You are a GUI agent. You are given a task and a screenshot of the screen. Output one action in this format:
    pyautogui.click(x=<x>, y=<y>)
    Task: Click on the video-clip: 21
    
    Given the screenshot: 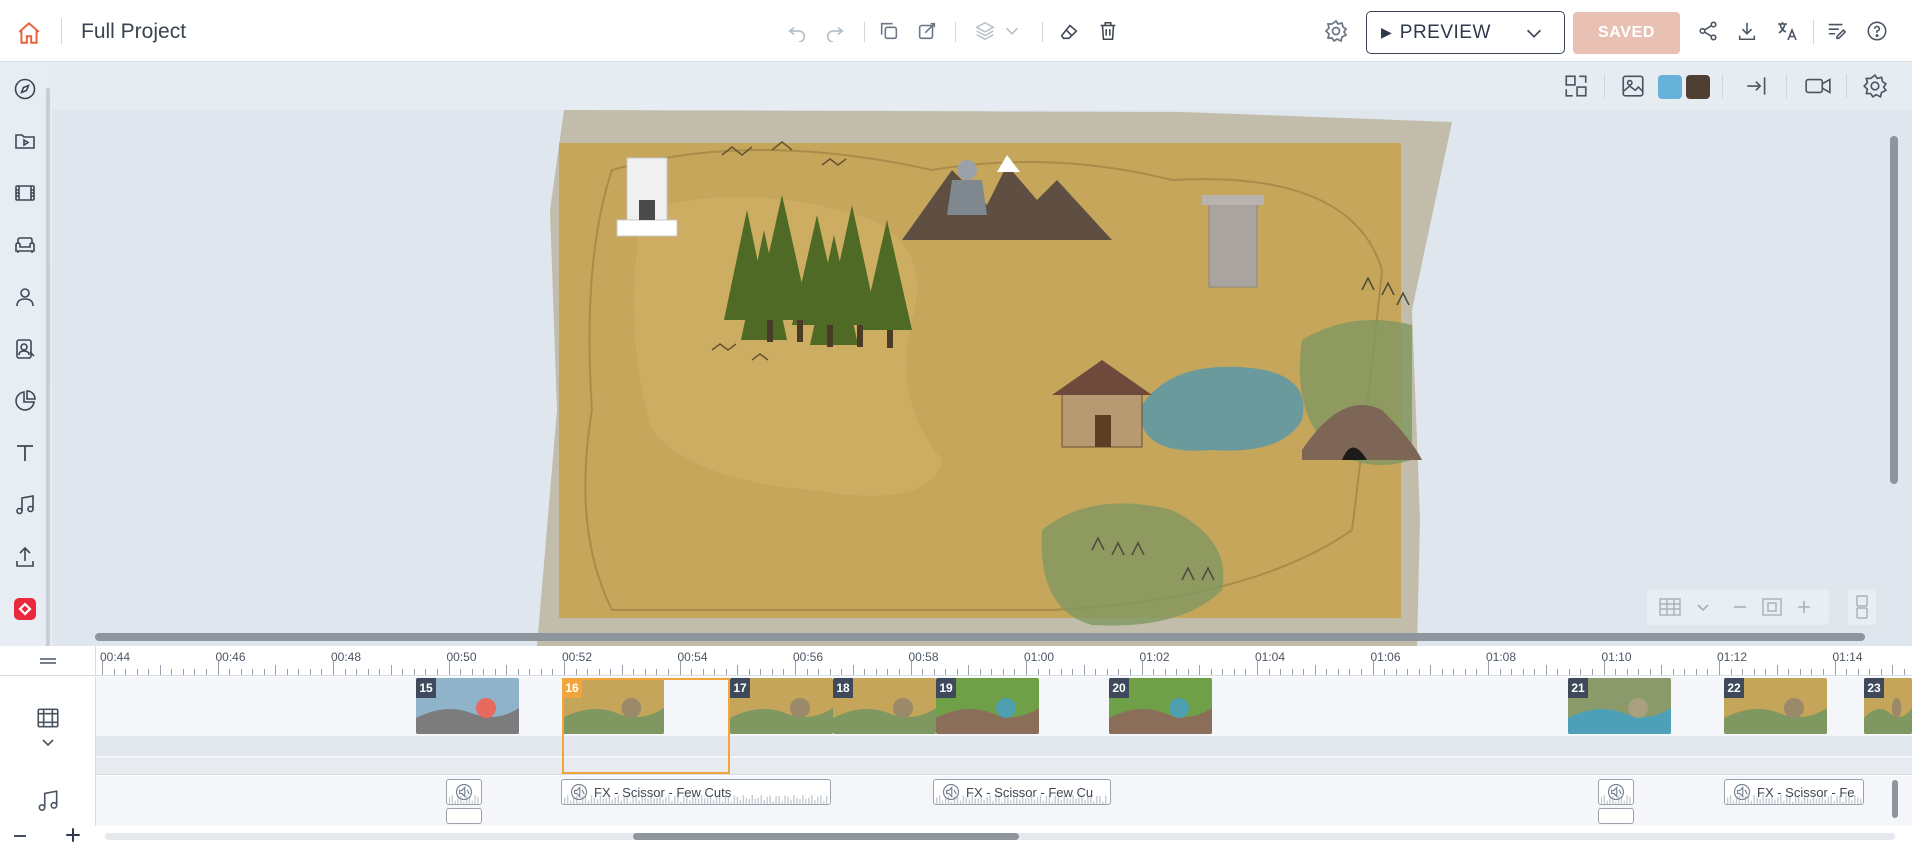 What is the action you would take?
    pyautogui.click(x=1619, y=706)
    